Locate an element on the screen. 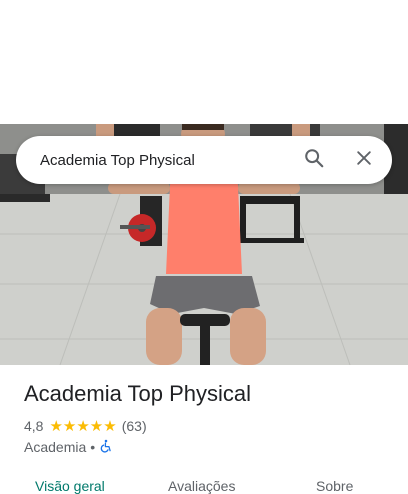 The height and width of the screenshot is (494, 408). rating-row: 4,8 ★★★★★ (63) is located at coordinates (85, 426).